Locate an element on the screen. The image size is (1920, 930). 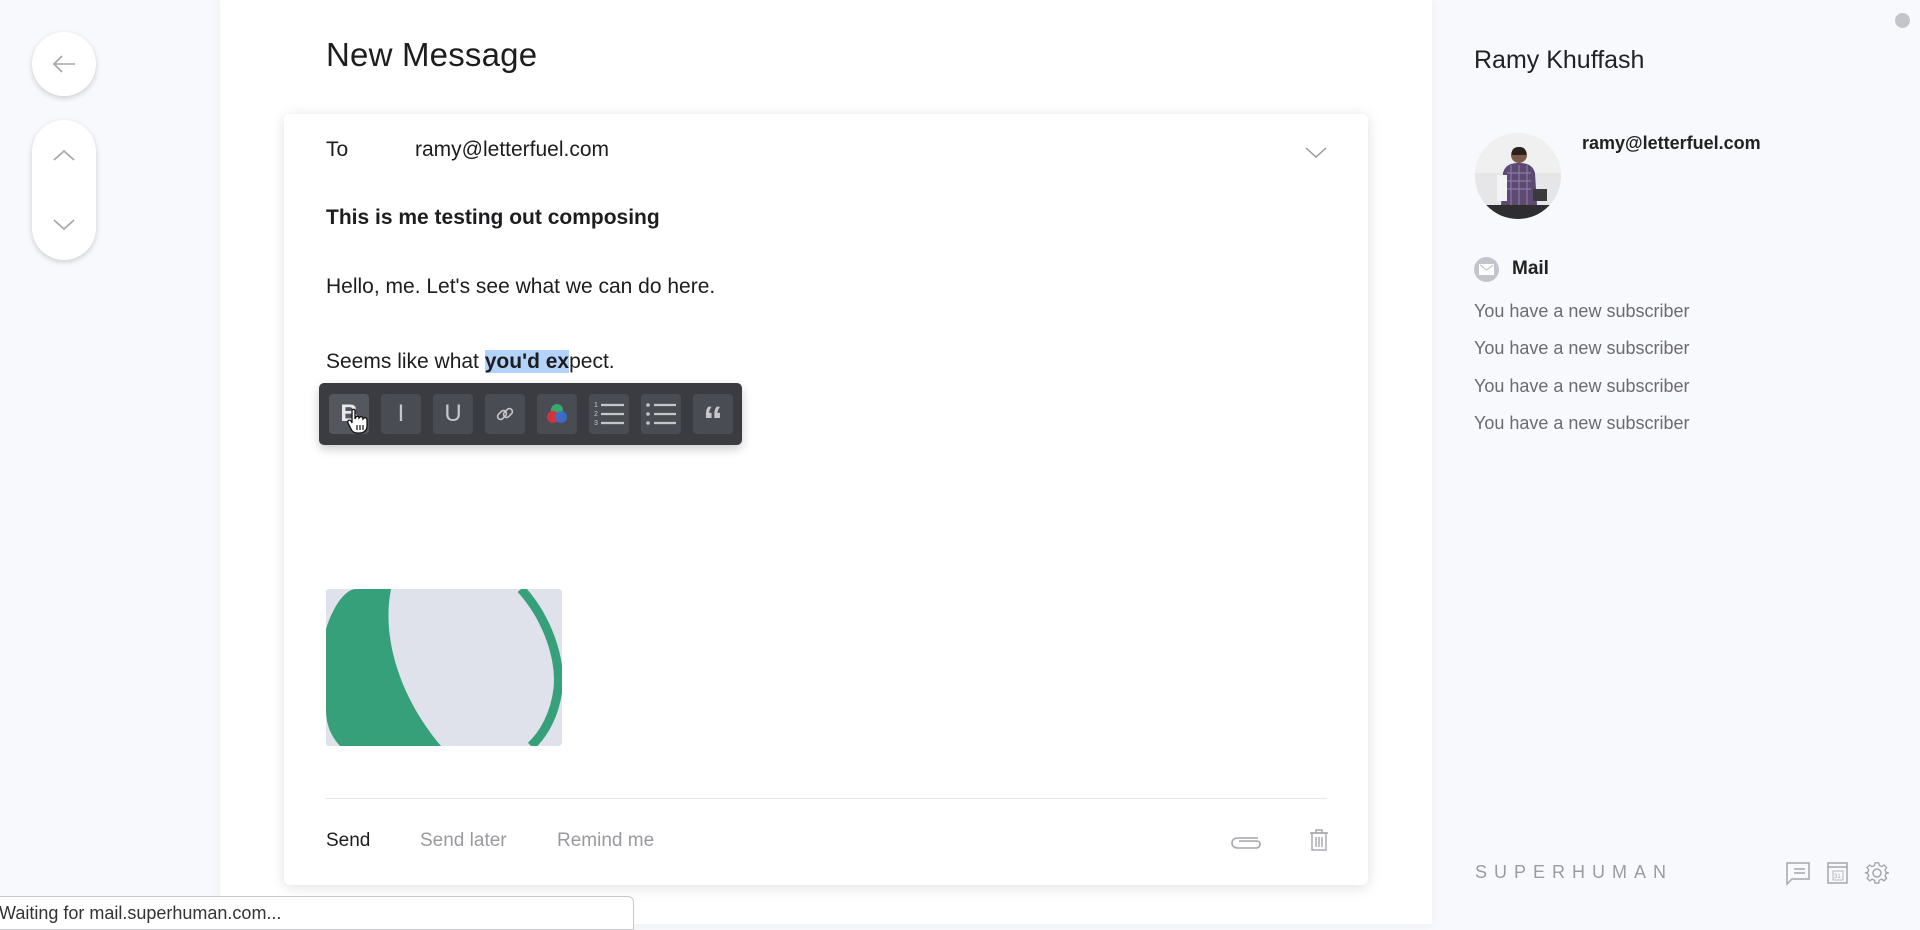
expand-recipients-button is located at coordinates (1316, 152).